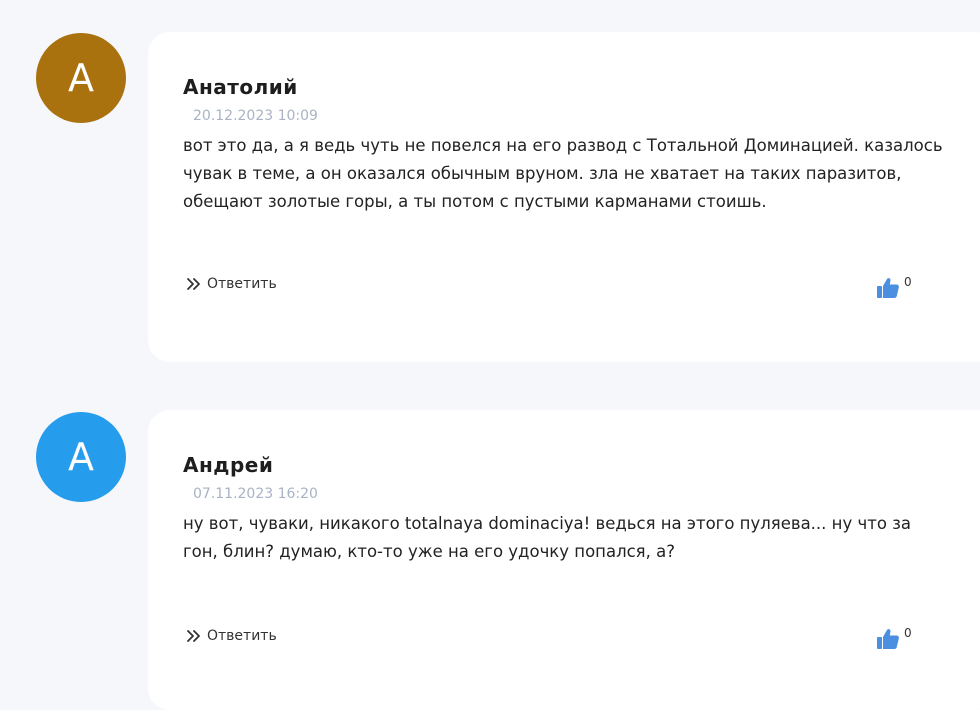 The height and width of the screenshot is (710, 980). I want to click on comment-author: Андрей, so click(228, 465).